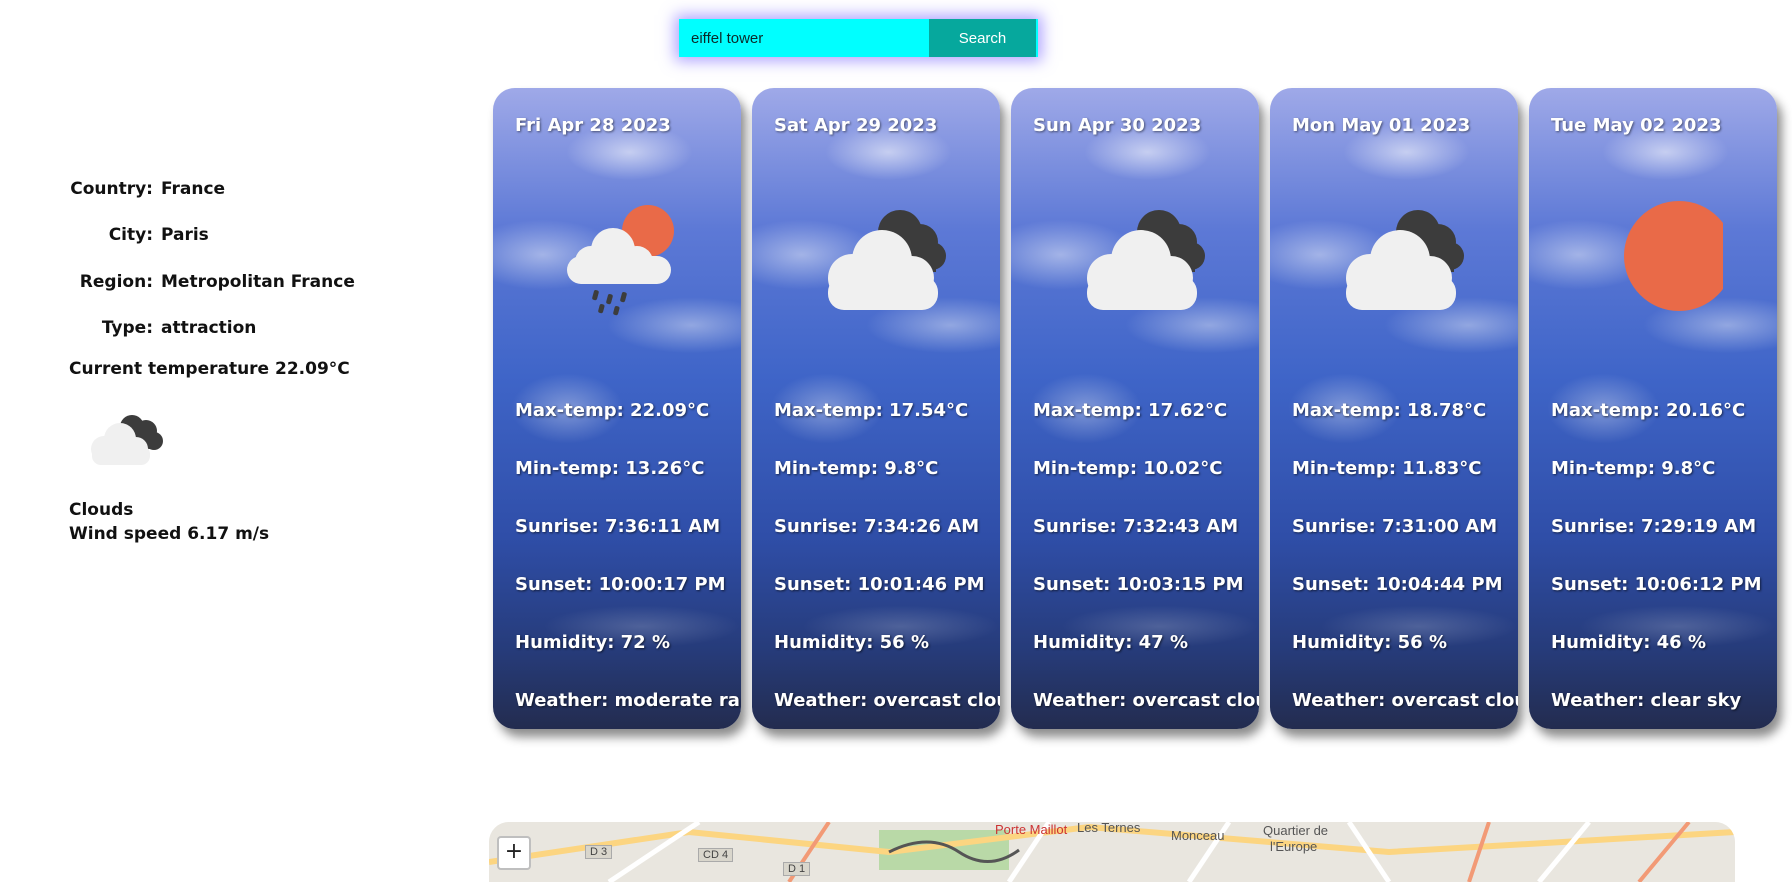  Describe the element at coordinates (1389, 410) in the screenshot. I see `max-temp: Max-temp: 18.78°C` at that location.